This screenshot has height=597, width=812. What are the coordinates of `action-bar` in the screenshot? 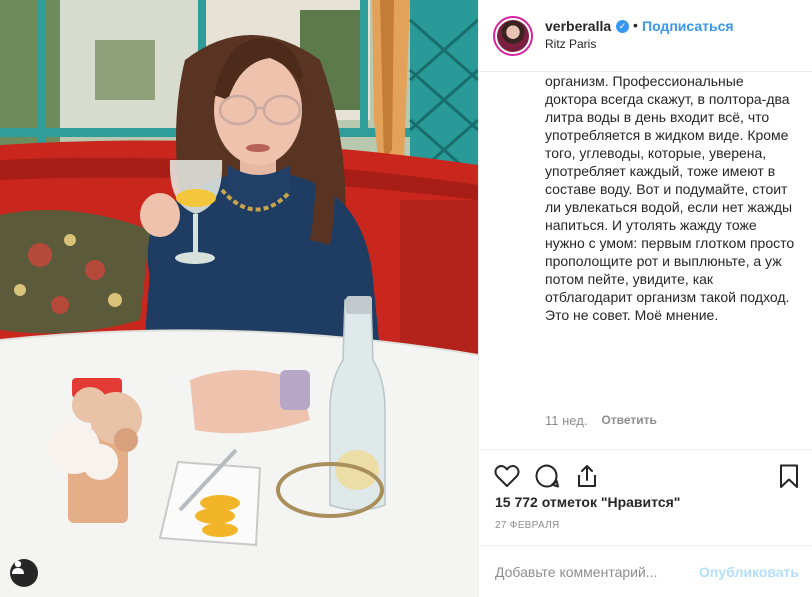 It's located at (645, 474).